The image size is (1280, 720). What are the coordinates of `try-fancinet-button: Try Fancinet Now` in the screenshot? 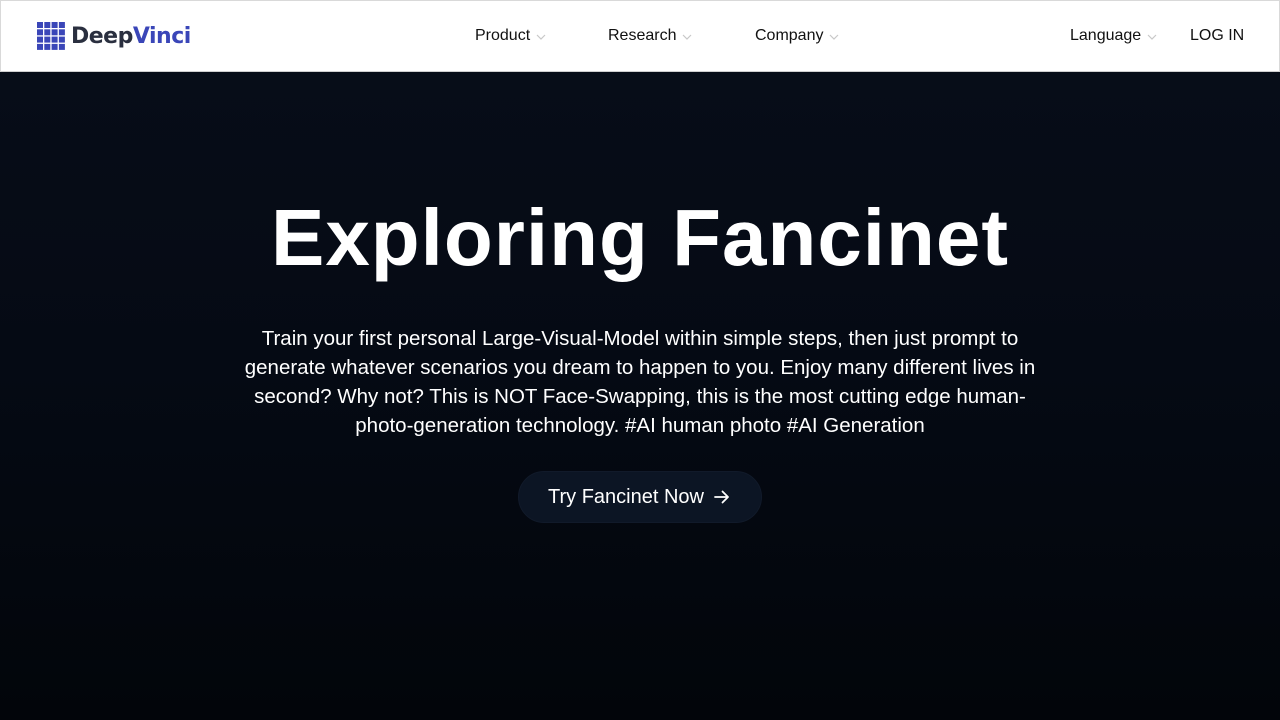 It's located at (640, 497).